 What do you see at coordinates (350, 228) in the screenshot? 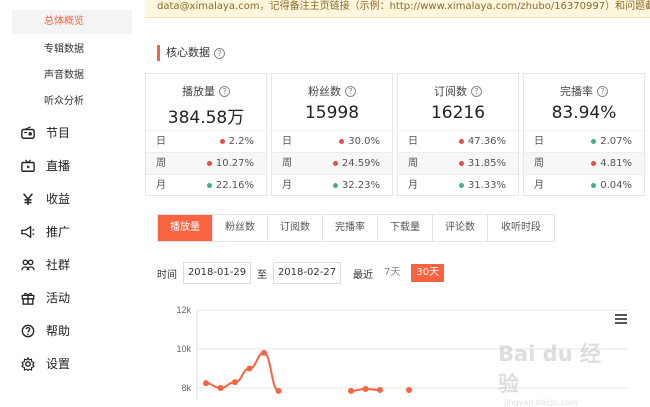
I see `tab-completion: 完播率` at bounding box center [350, 228].